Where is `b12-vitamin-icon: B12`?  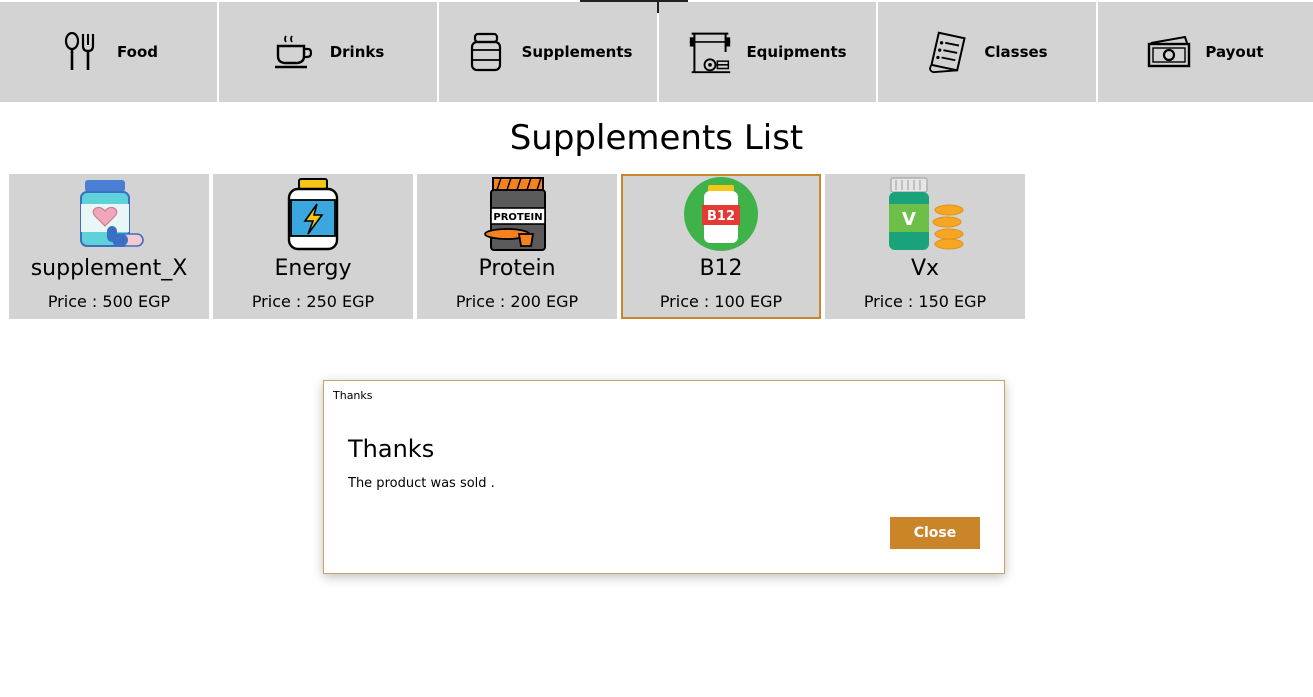 b12-vitamin-icon: B12 is located at coordinates (721, 214).